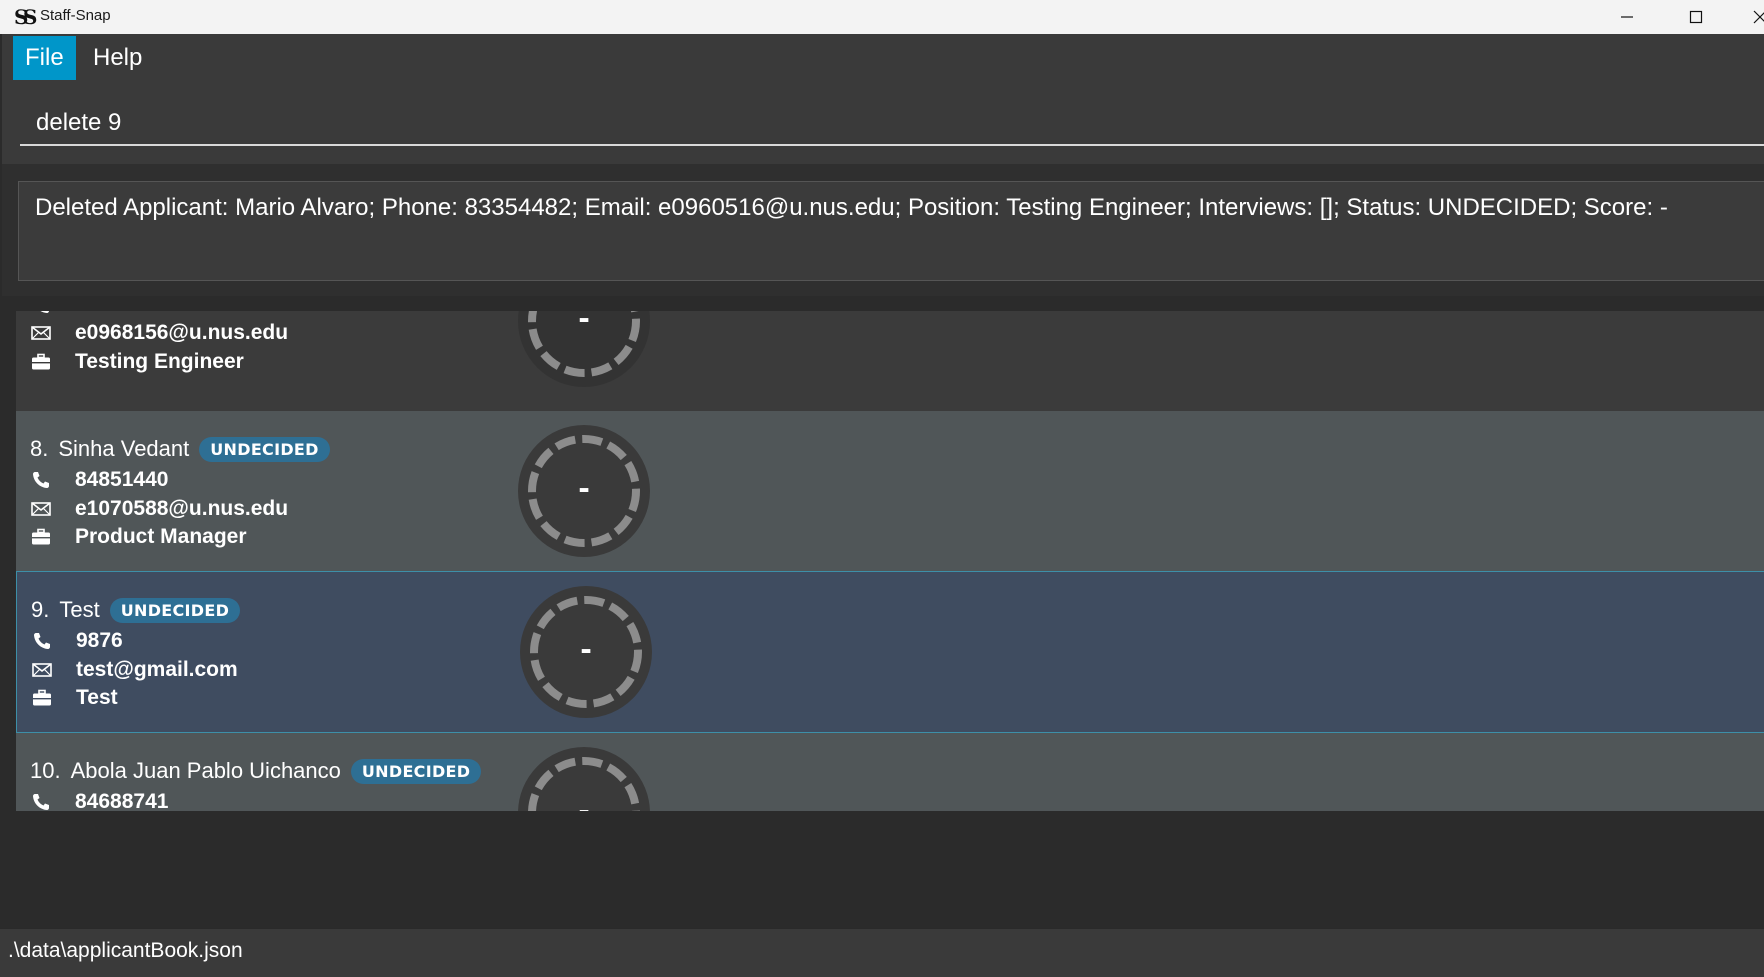  I want to click on command-input, so click(892, 124).